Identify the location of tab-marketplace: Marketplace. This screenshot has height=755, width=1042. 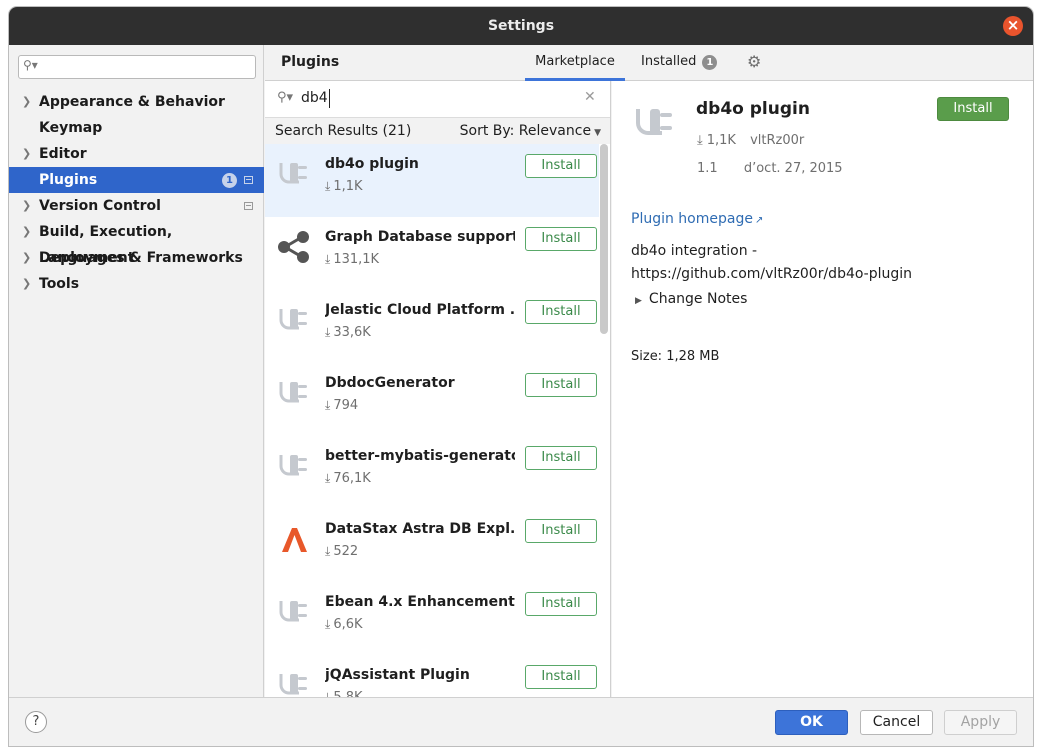
(575, 63).